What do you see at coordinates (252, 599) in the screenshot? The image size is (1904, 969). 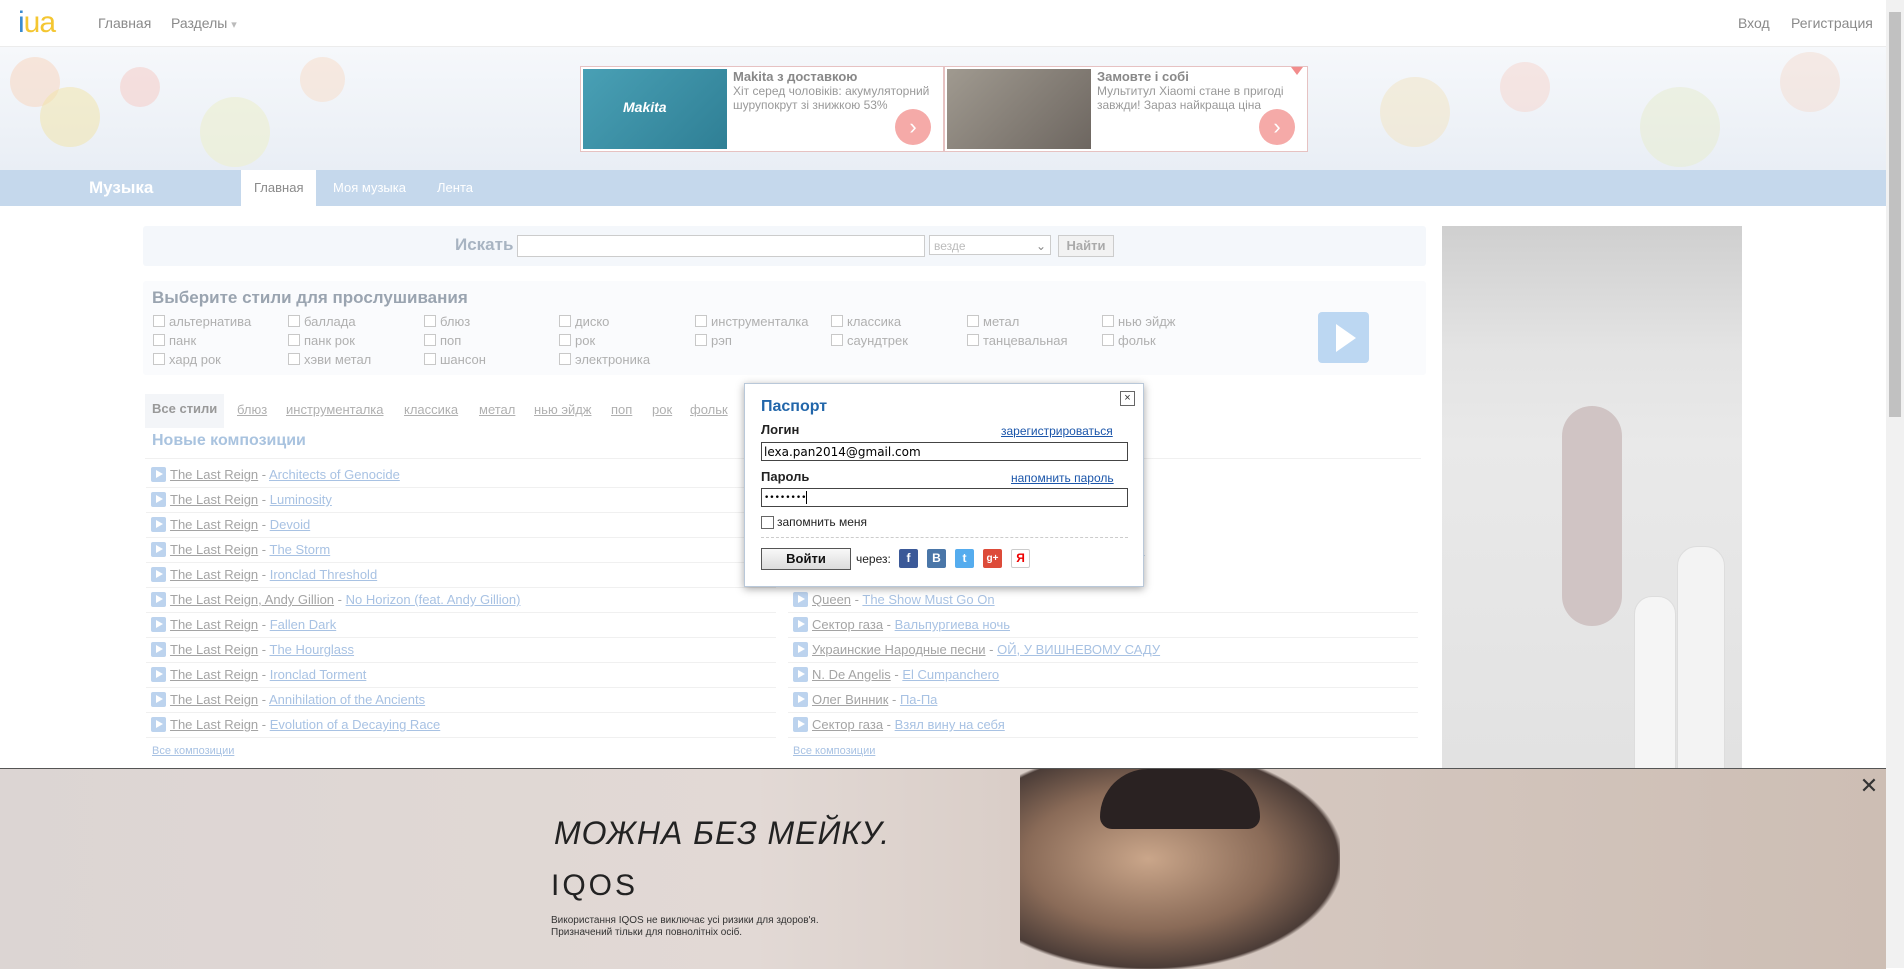 I see `artist-link: The Last Reign, Andy Gillion` at bounding box center [252, 599].